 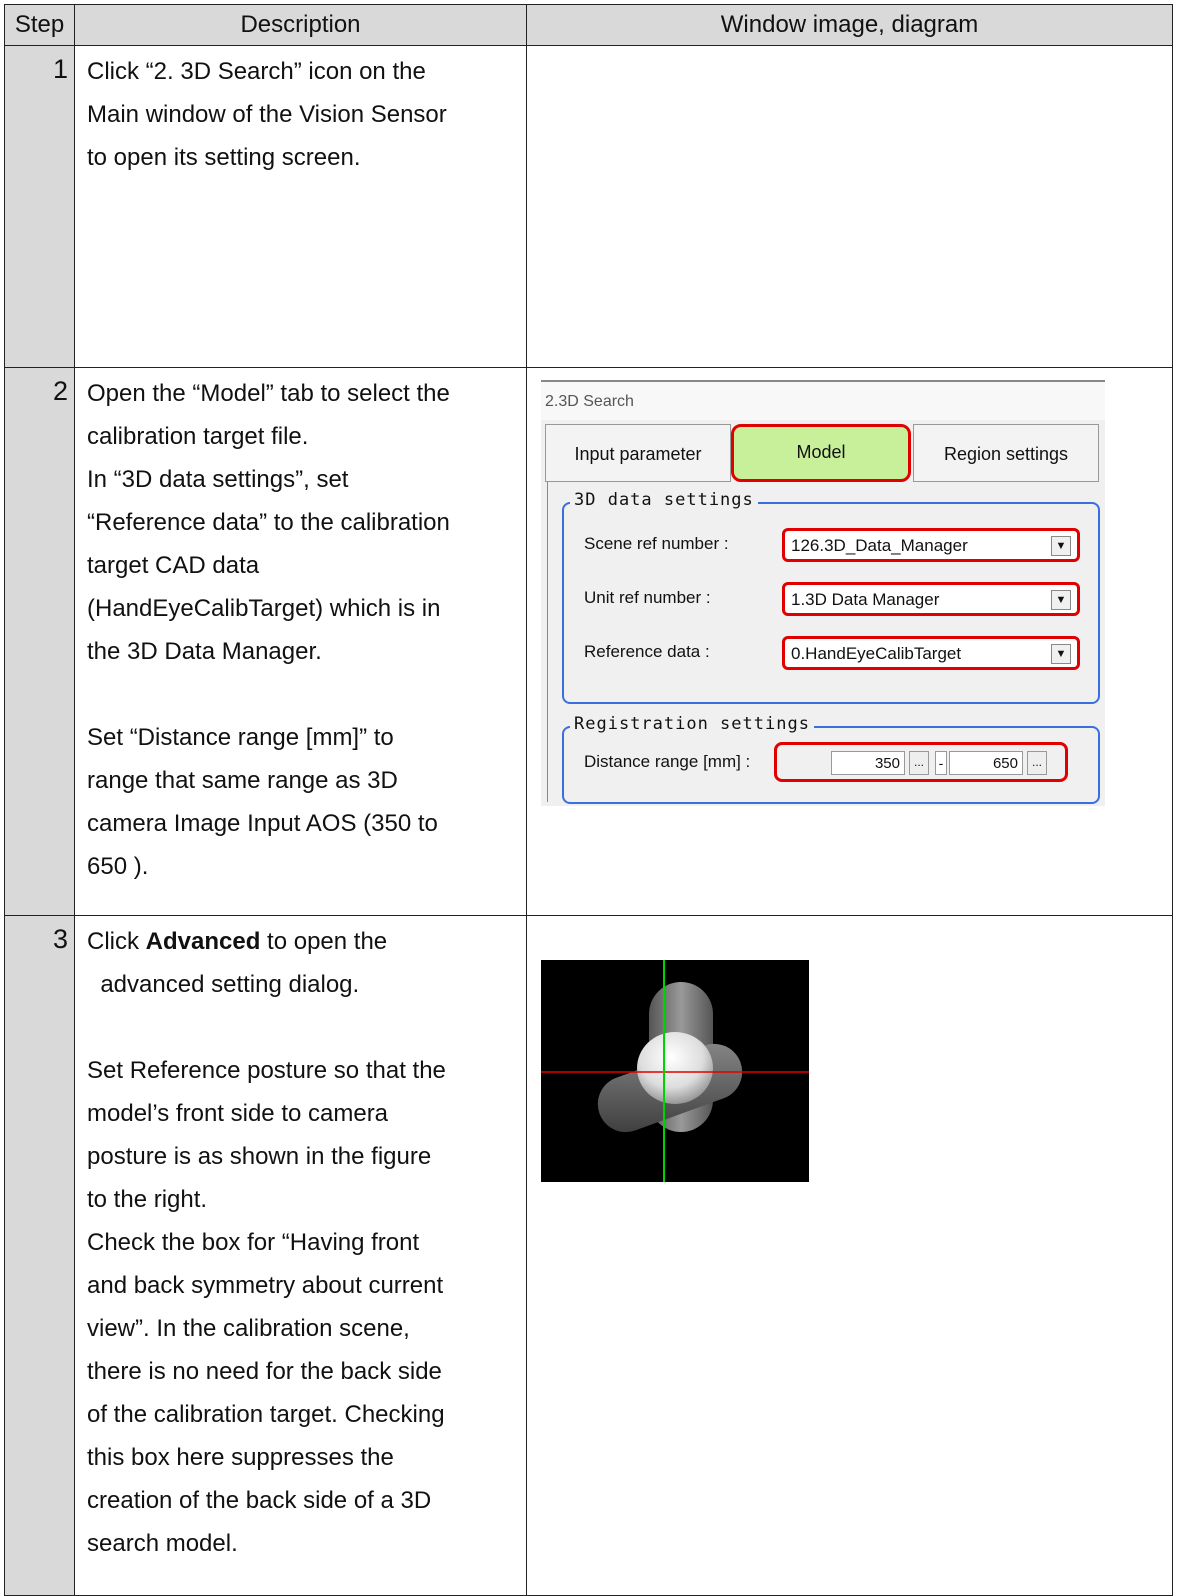 I want to click on reference-data-select: 0.HandEyeCalibTarget ▼, so click(x=931, y=653).